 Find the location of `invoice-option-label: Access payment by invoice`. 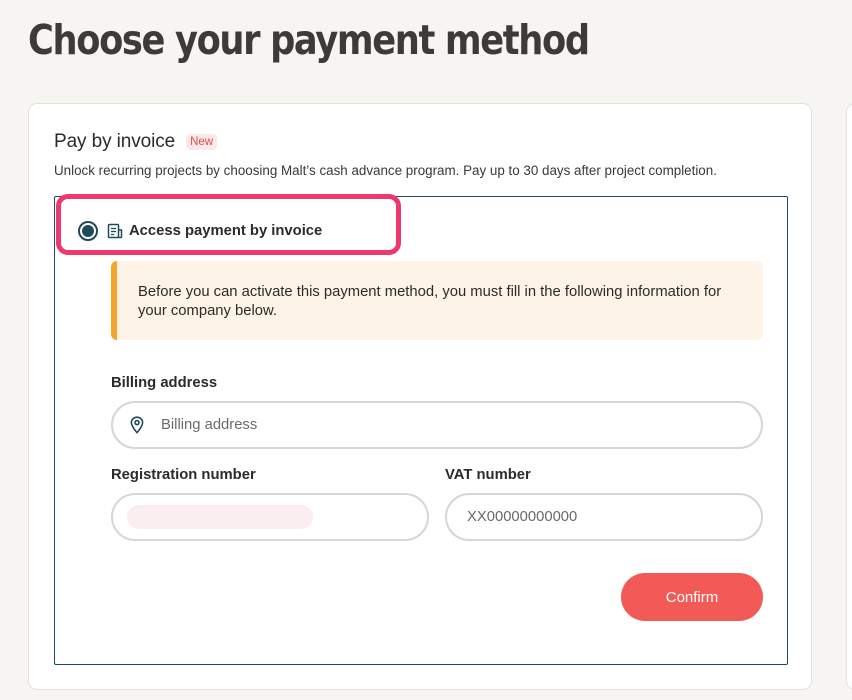

invoice-option-label: Access payment by invoice is located at coordinates (225, 231).